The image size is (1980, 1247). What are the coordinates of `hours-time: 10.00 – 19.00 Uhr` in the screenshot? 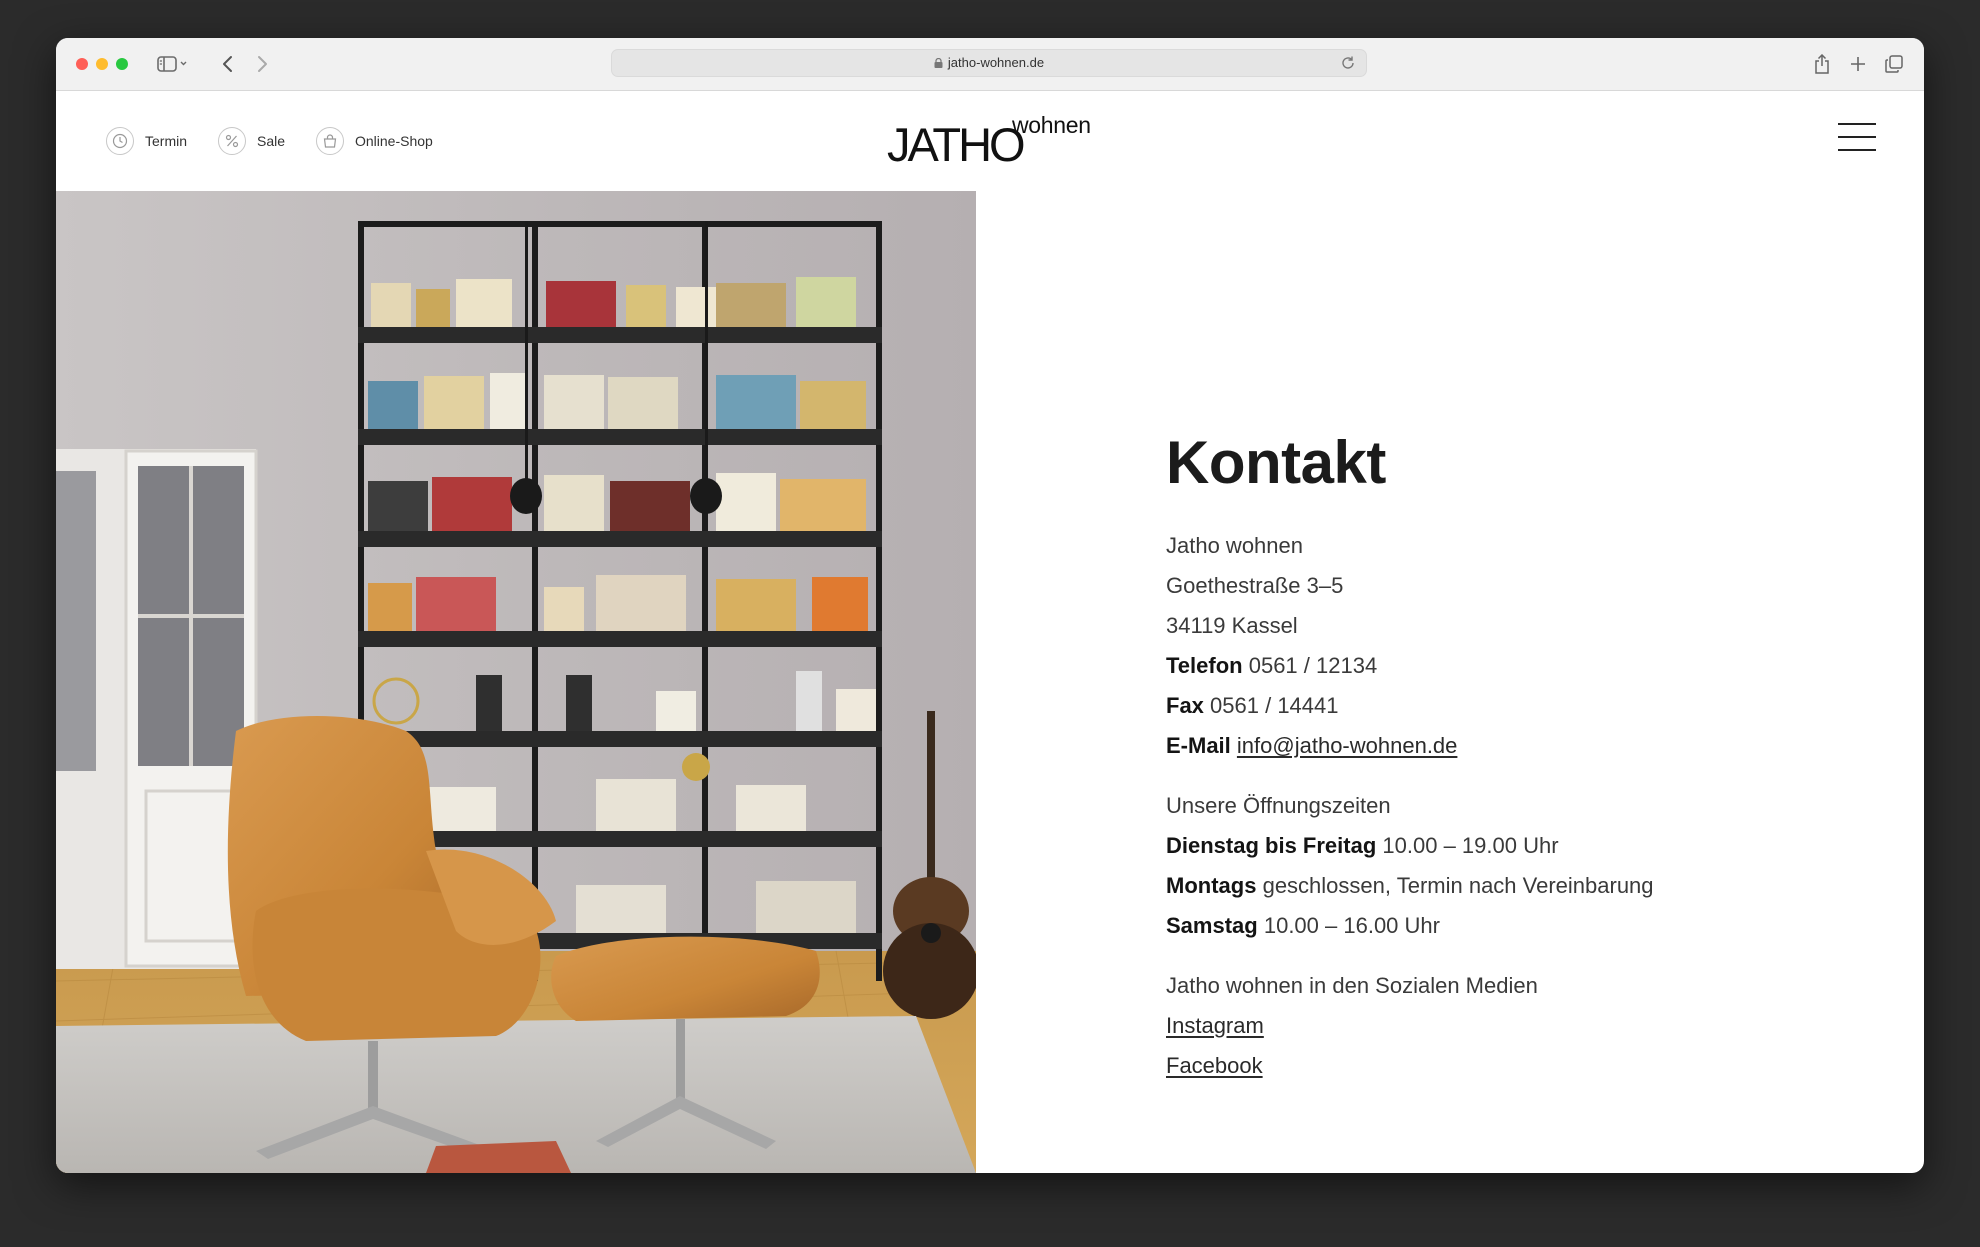 It's located at (1470, 845).